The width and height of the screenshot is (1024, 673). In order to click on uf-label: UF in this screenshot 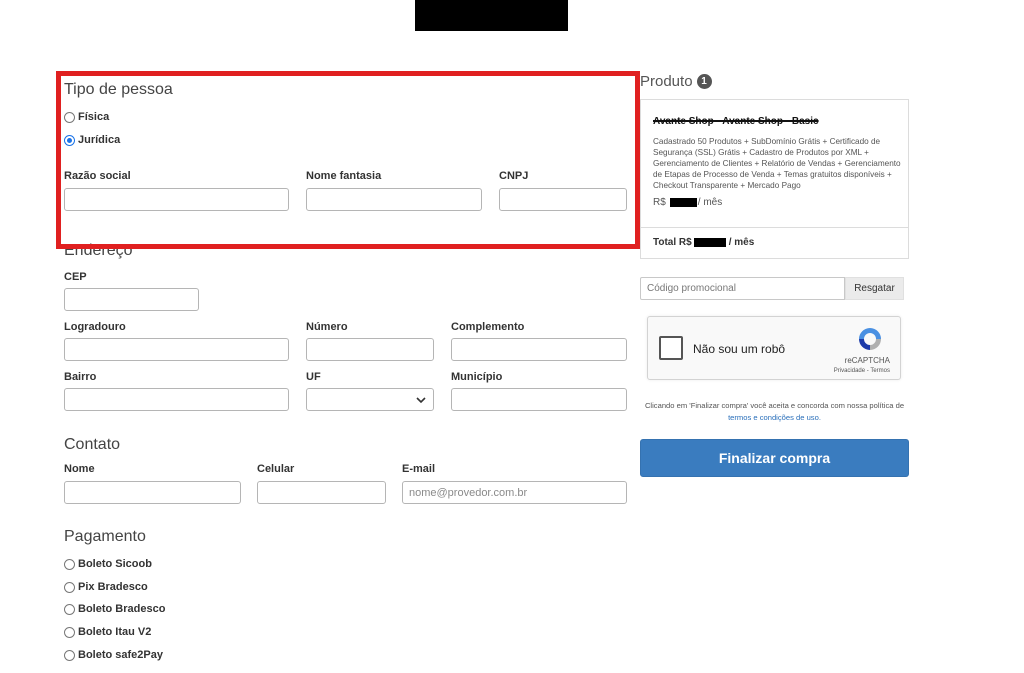, I will do `click(313, 377)`.